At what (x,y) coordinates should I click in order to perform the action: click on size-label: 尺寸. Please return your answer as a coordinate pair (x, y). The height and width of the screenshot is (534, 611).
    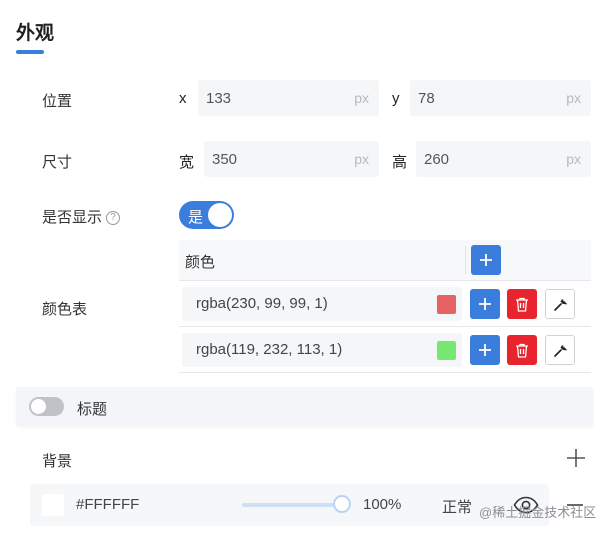
    Looking at the image, I should click on (57, 162).